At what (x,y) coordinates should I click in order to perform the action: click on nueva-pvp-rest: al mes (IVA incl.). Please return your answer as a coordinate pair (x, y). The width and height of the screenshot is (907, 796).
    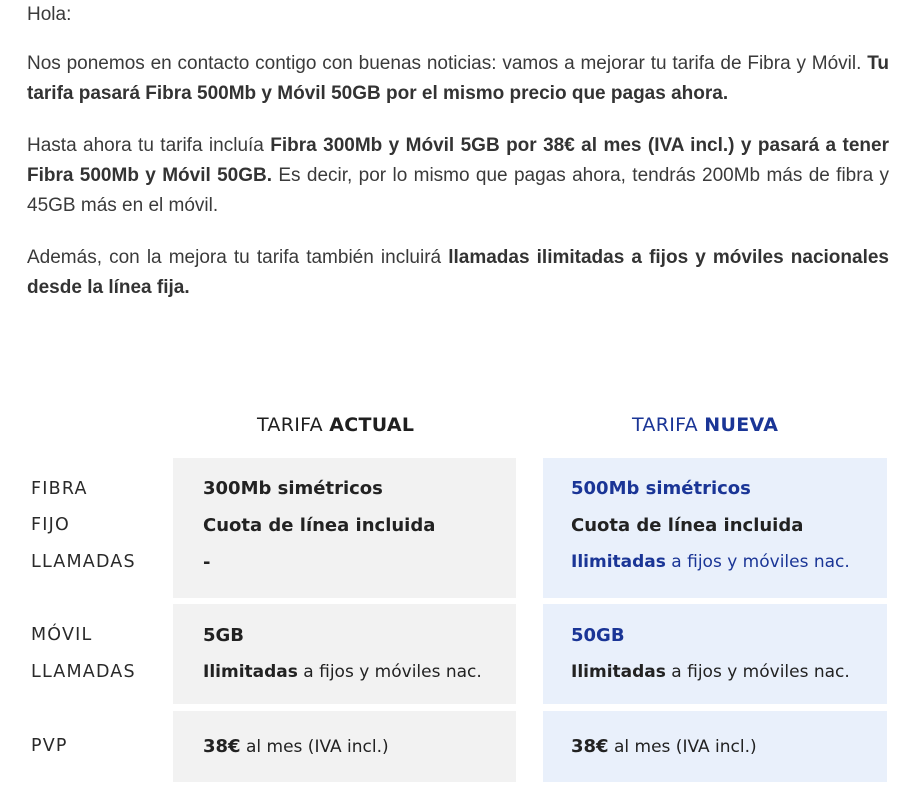
    Looking at the image, I should click on (682, 747).